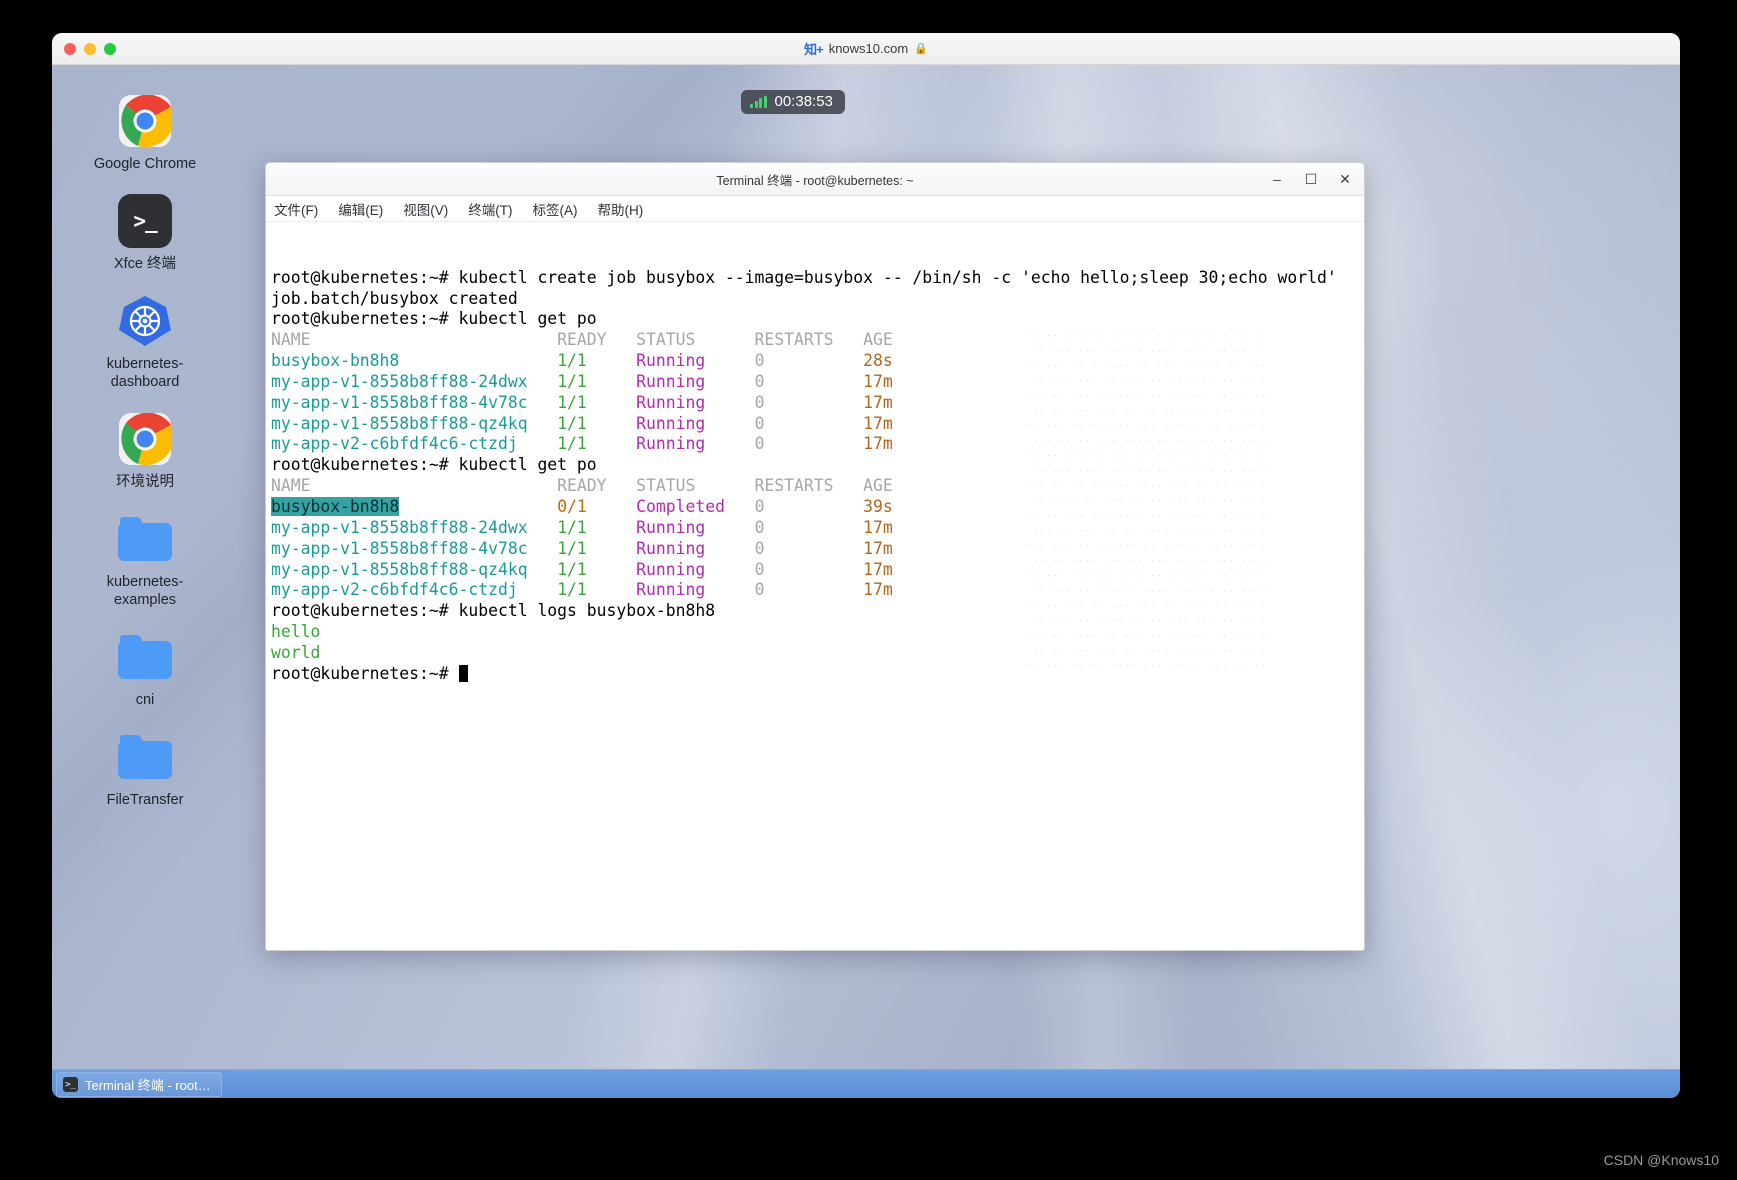  I want to click on terminal-title: Terminal 终端 - root@kubernetes: ~, so click(815, 180).